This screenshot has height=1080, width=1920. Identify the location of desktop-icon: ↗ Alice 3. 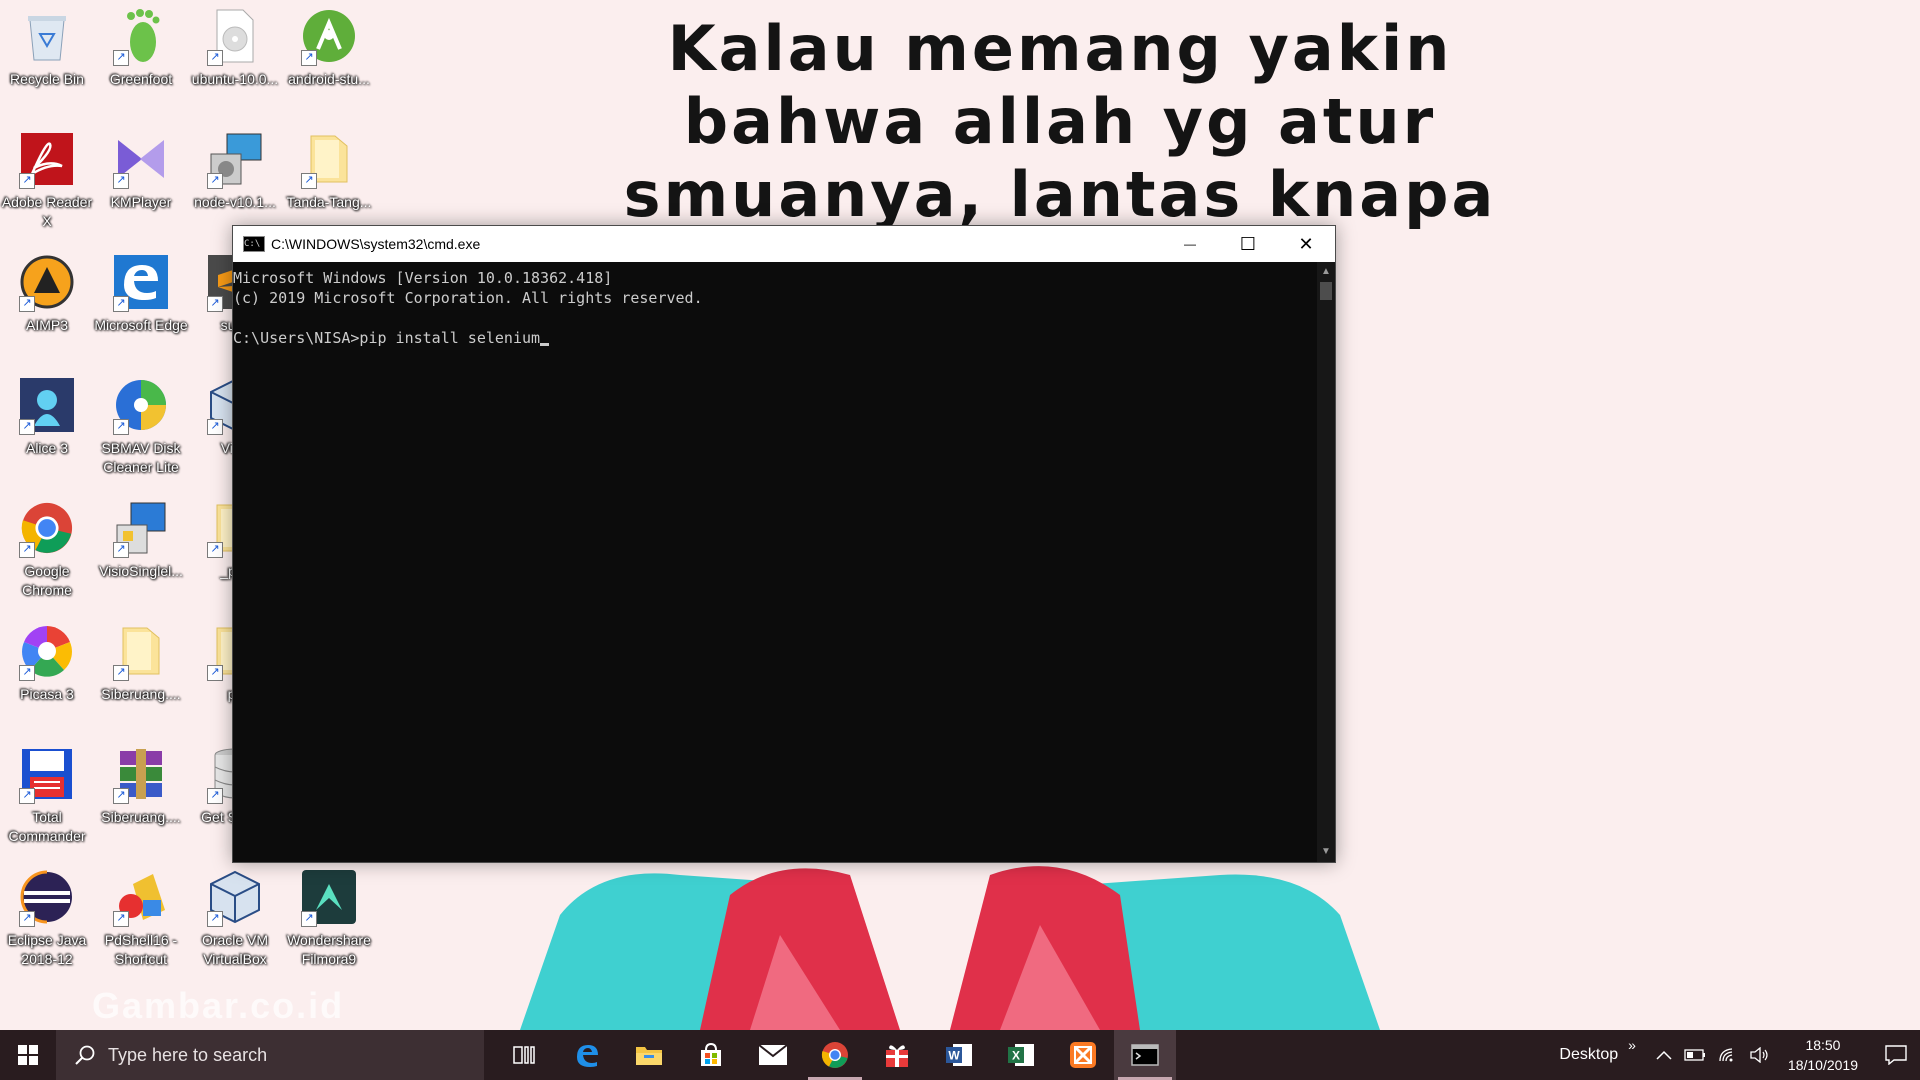
(47, 416).